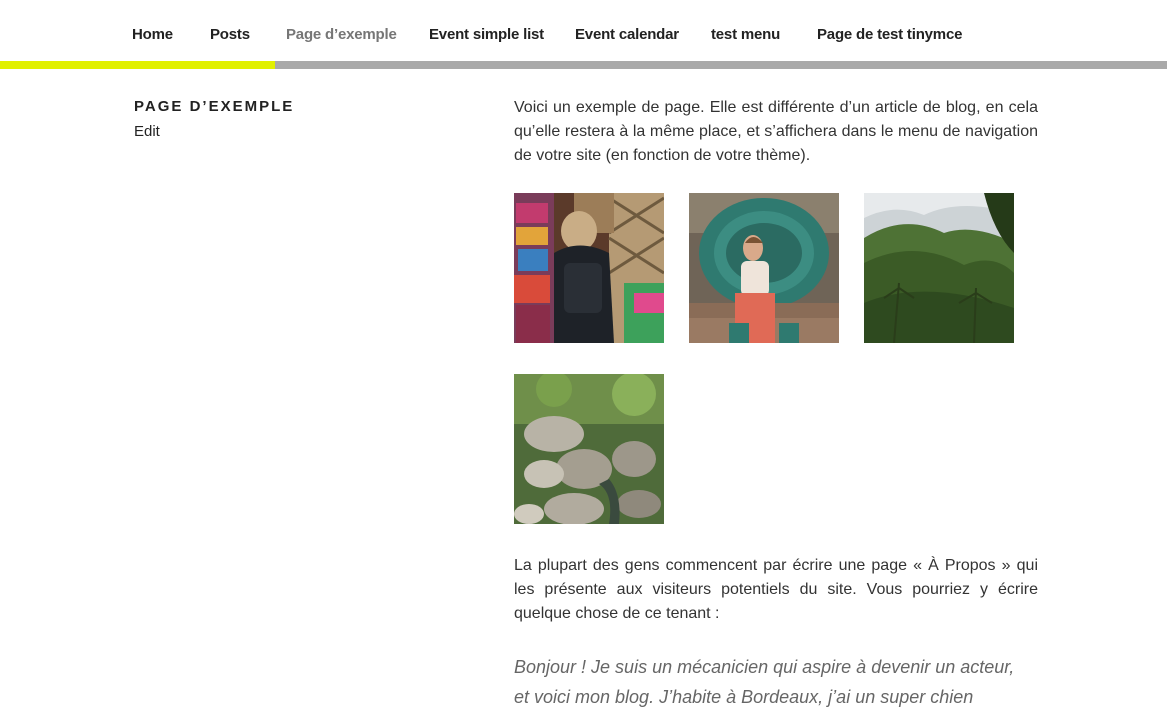 The image size is (1167, 712). I want to click on nav-item-page-de-test-tinymce: Page de test tinymce, so click(889, 34).